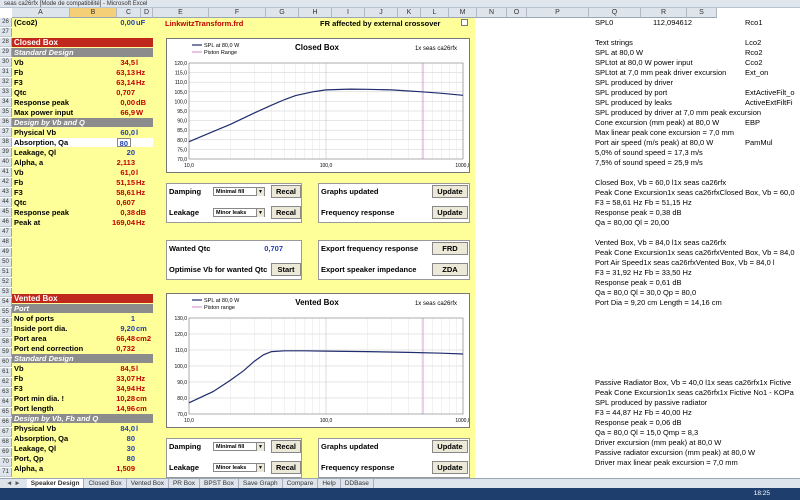 Image resolution: width=800 pixels, height=500 pixels. What do you see at coordinates (615, 13) in the screenshot?
I see `column-header-q: Q` at bounding box center [615, 13].